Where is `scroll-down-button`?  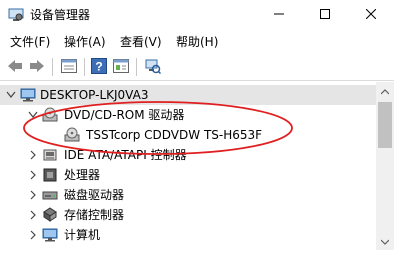
scroll-down-button is located at coordinates (385, 241).